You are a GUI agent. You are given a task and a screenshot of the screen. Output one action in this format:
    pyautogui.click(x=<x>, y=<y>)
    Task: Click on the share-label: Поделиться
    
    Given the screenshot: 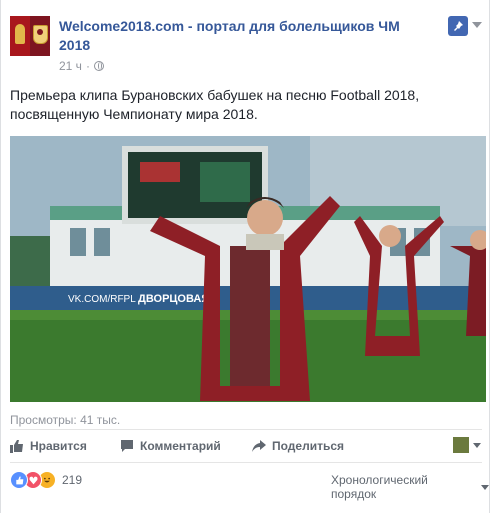 What is the action you would take?
    pyautogui.click(x=308, y=446)
    